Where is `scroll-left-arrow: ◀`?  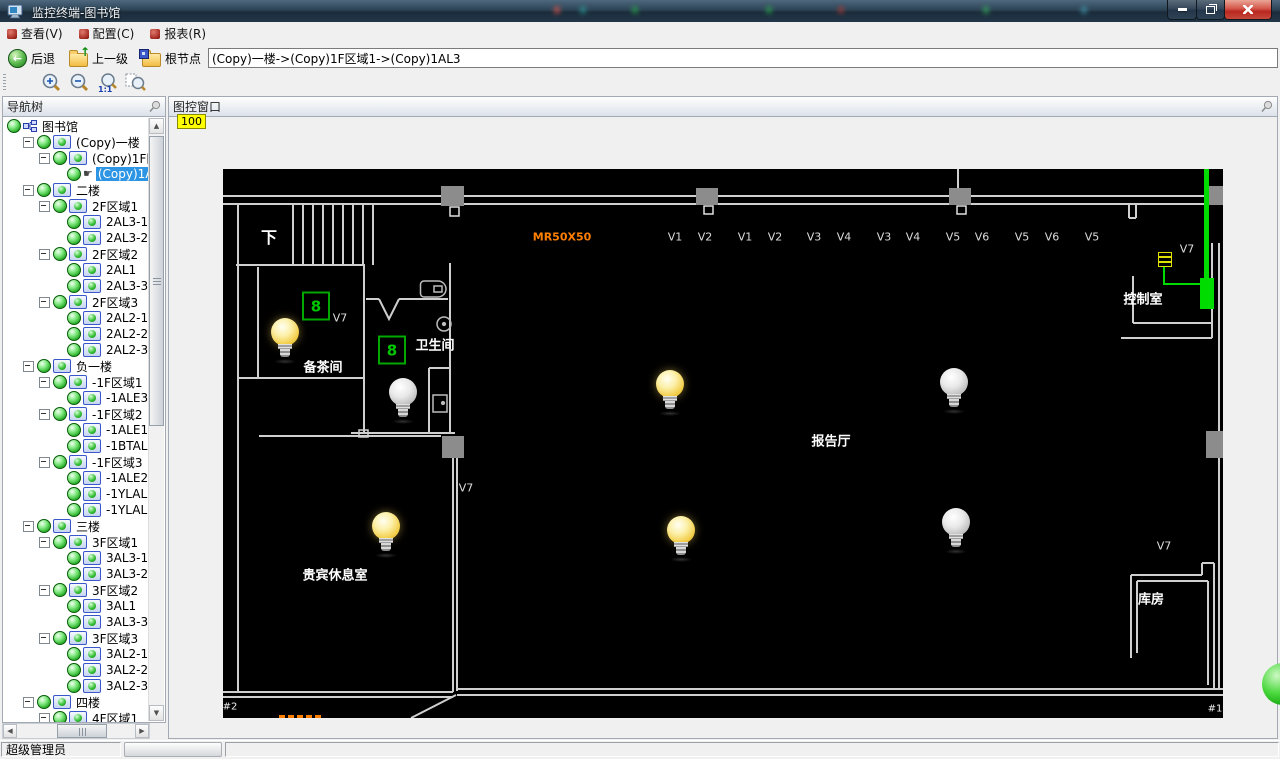 scroll-left-arrow: ◀ is located at coordinates (10, 731).